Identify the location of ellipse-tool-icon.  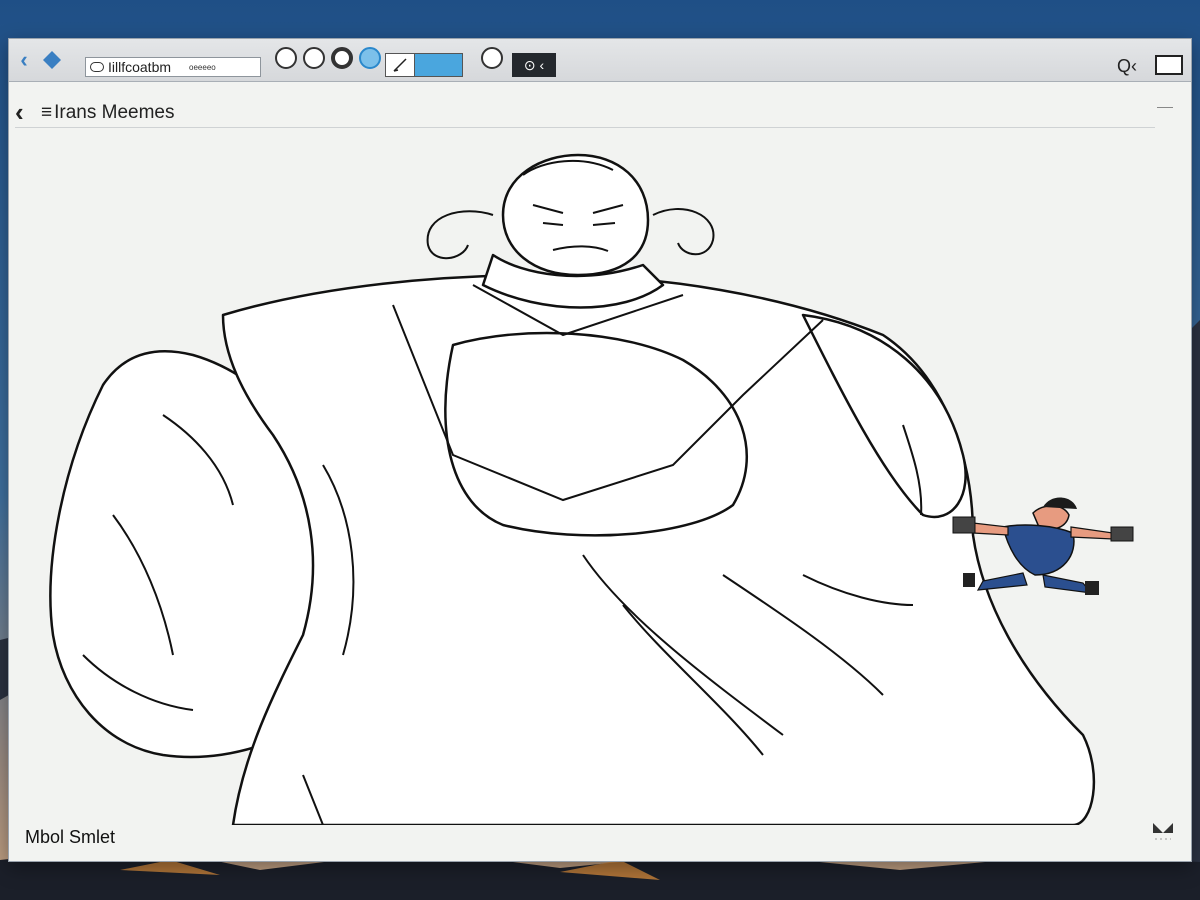
(314, 58).